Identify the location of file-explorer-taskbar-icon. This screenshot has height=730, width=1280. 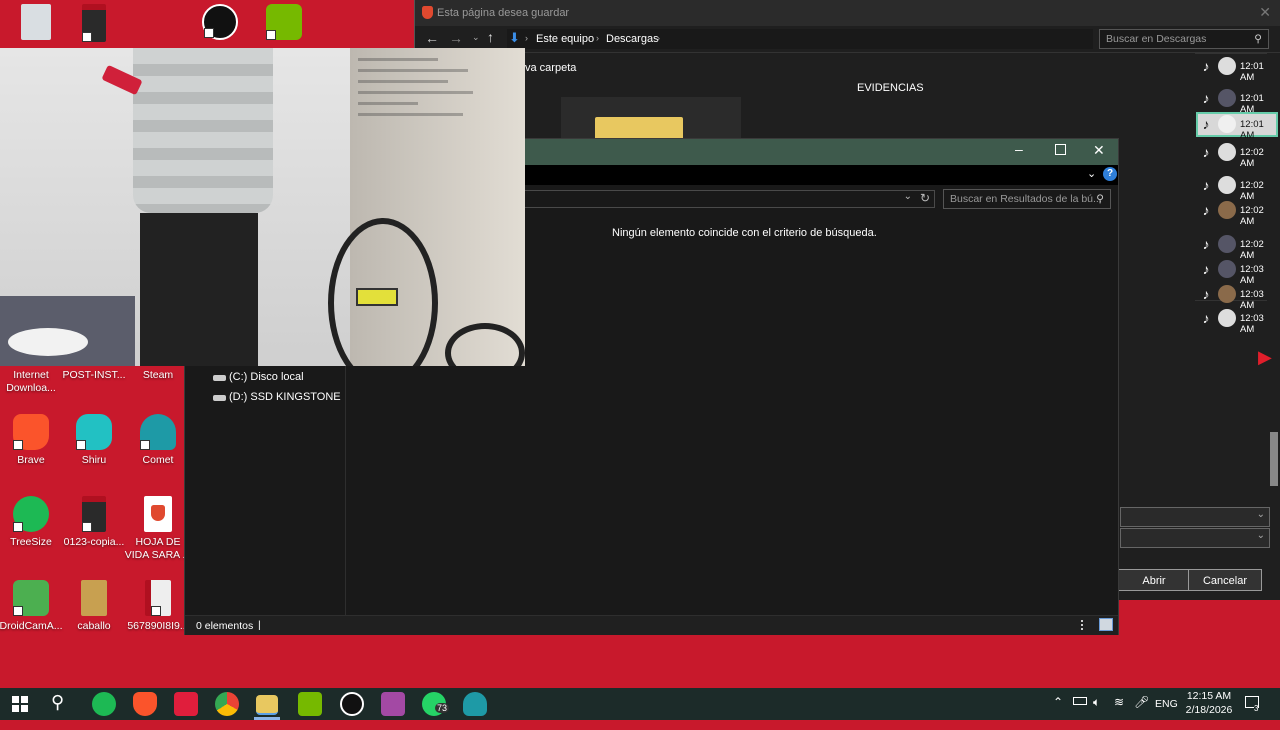
(267, 705).